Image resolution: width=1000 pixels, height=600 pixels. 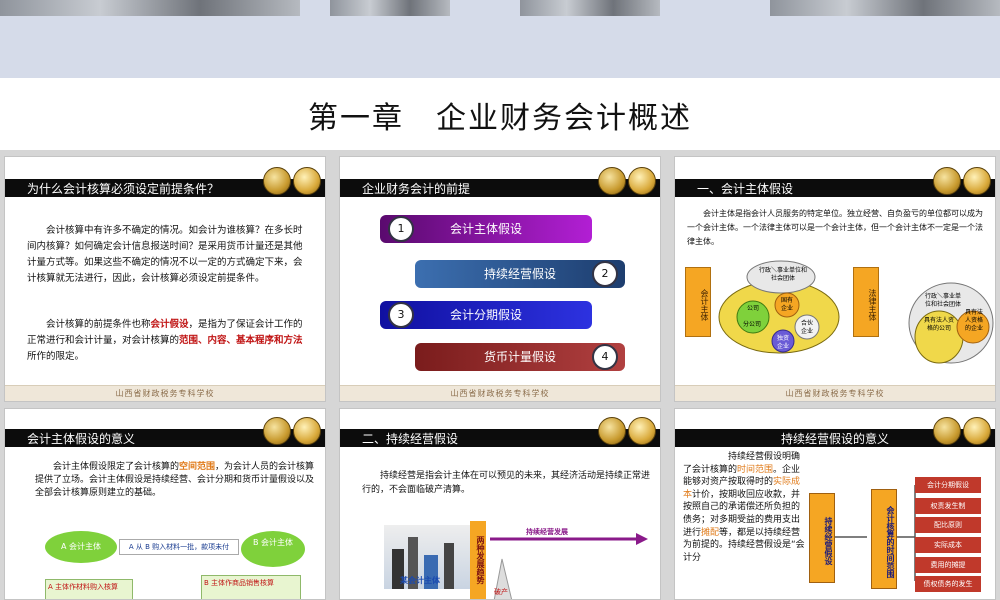 I want to click on entity-a-ellipse: A 会计主体, so click(x=81, y=547).